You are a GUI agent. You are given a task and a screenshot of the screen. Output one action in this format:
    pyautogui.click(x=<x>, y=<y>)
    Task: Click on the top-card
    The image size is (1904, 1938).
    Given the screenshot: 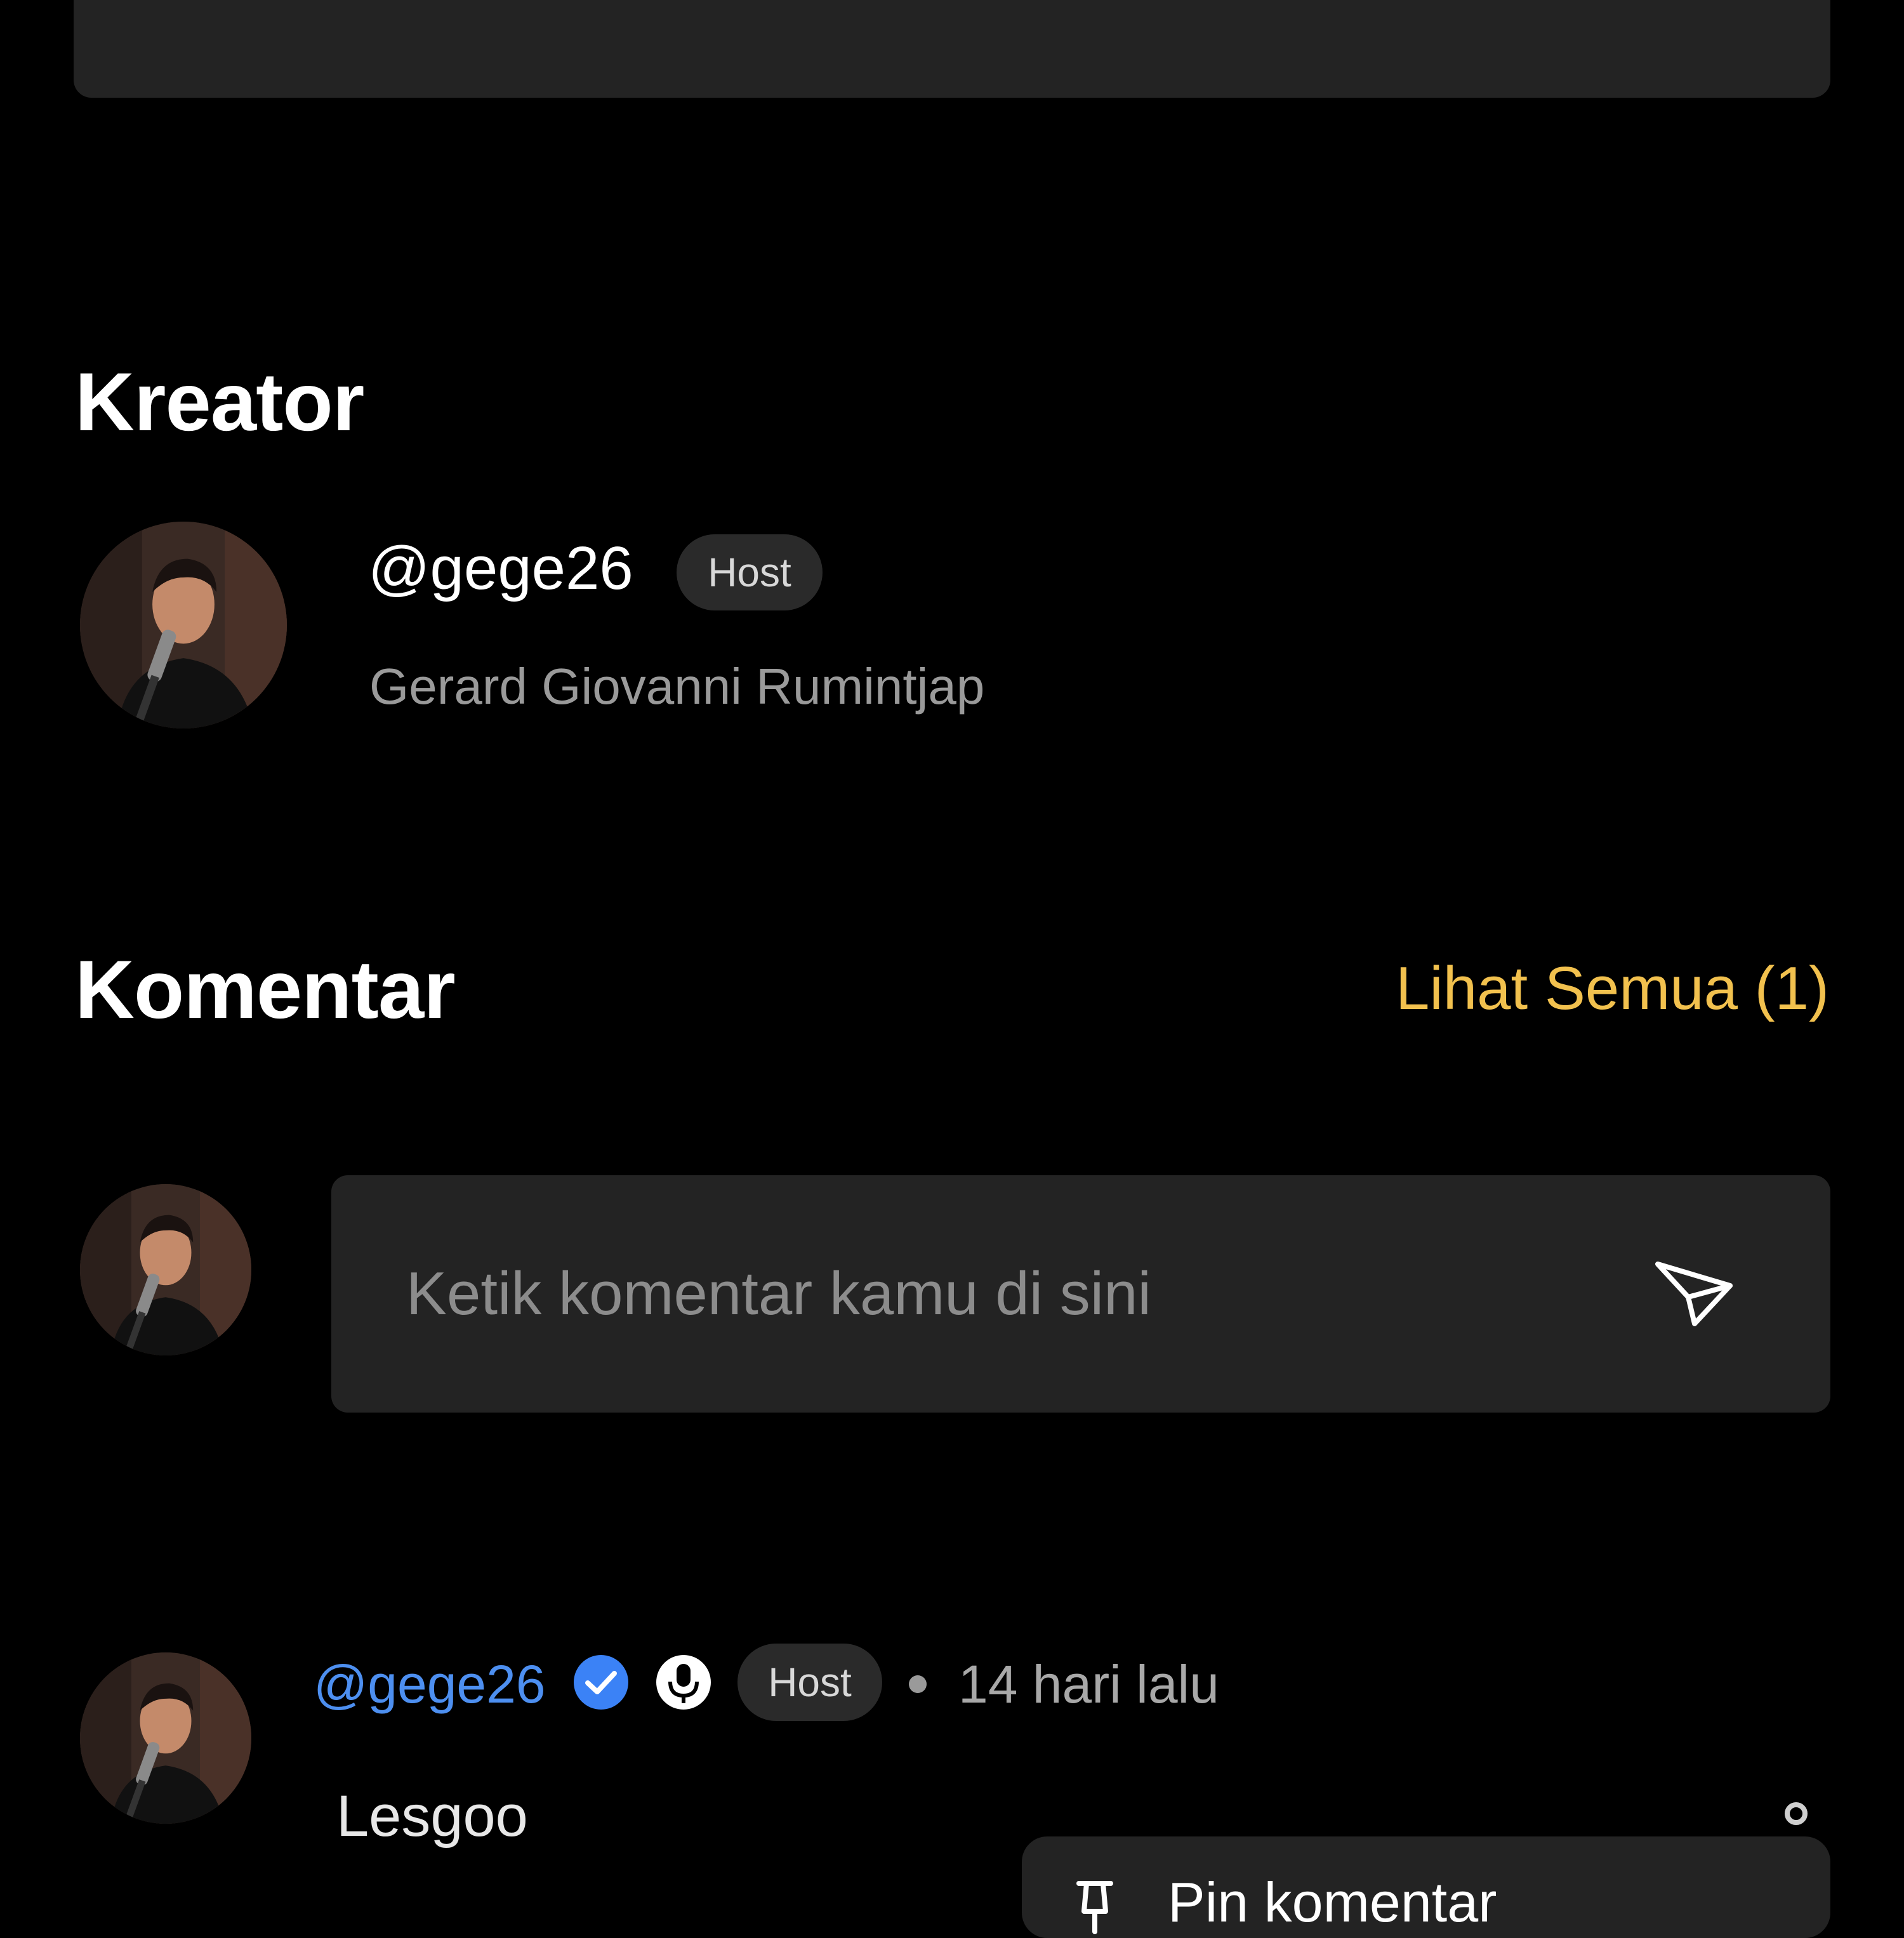 What is the action you would take?
    pyautogui.click(x=952, y=49)
    